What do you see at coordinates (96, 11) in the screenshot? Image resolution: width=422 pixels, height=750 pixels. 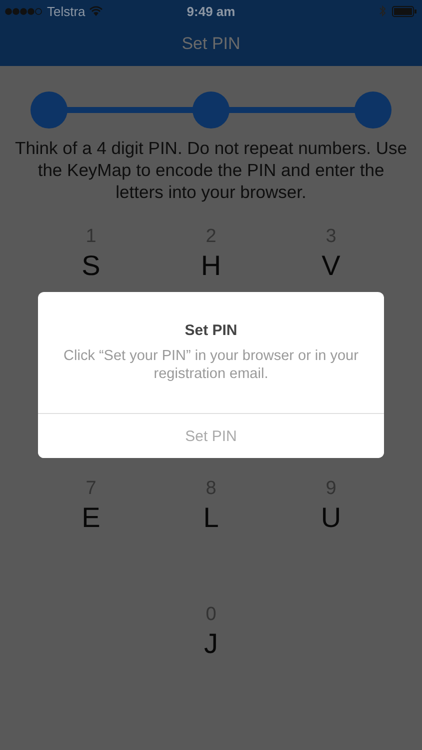 I see `wifi-icon` at bounding box center [96, 11].